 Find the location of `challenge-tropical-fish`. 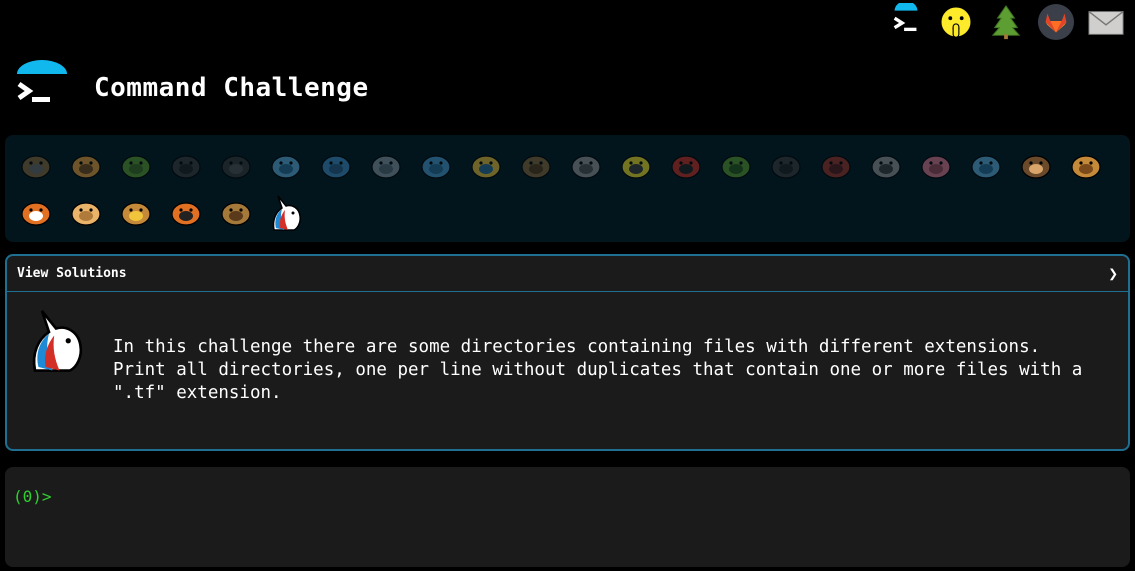

challenge-tropical-fish is located at coordinates (486, 164).